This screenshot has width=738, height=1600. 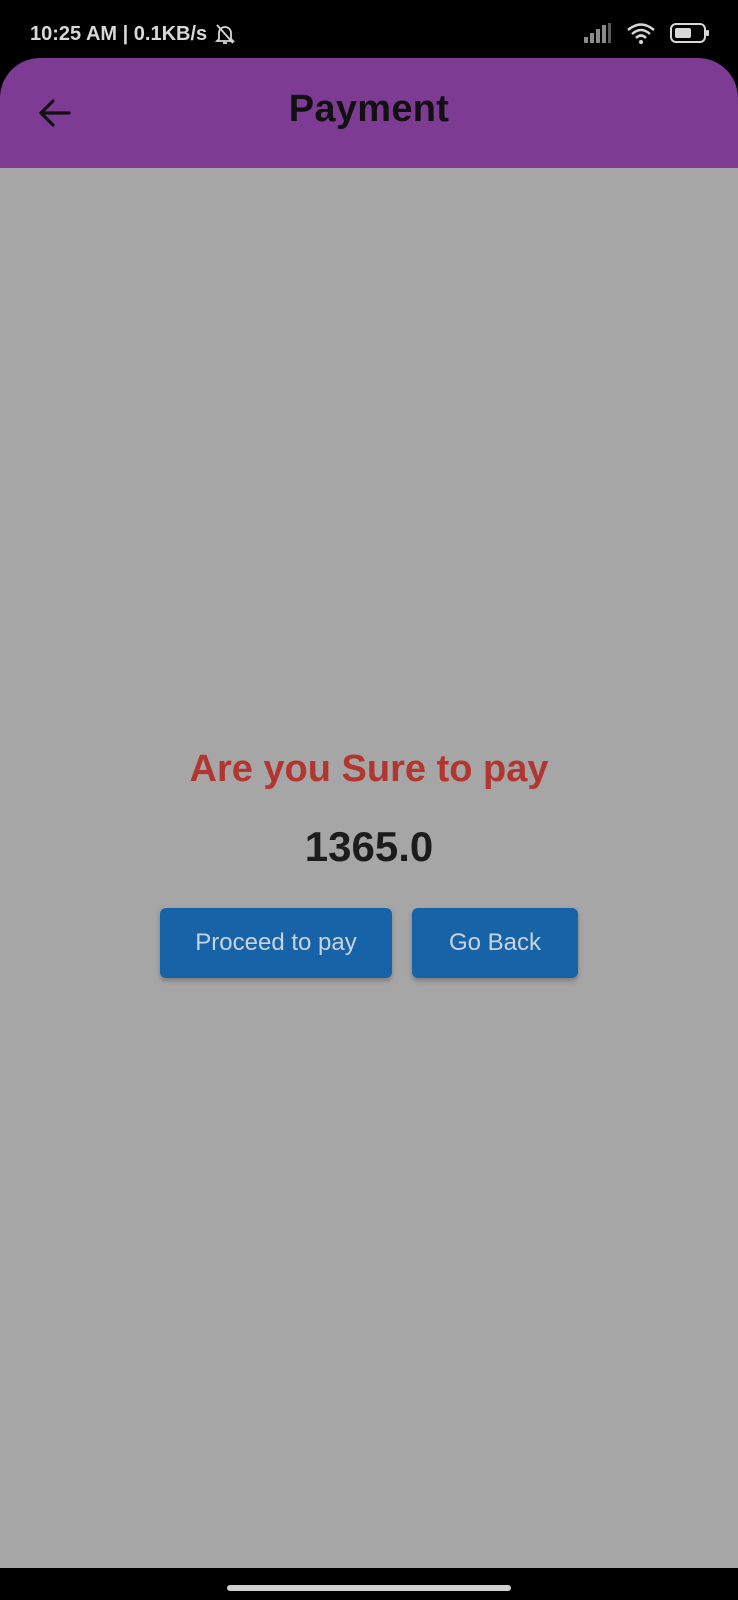 What do you see at coordinates (369, 846) in the screenshot?
I see `payment-amount: 1365.0` at bounding box center [369, 846].